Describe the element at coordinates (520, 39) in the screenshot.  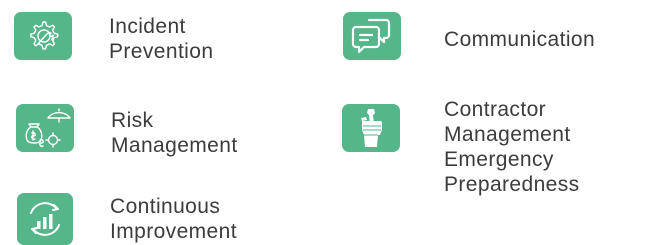
I see `feature-label: Communication` at that location.